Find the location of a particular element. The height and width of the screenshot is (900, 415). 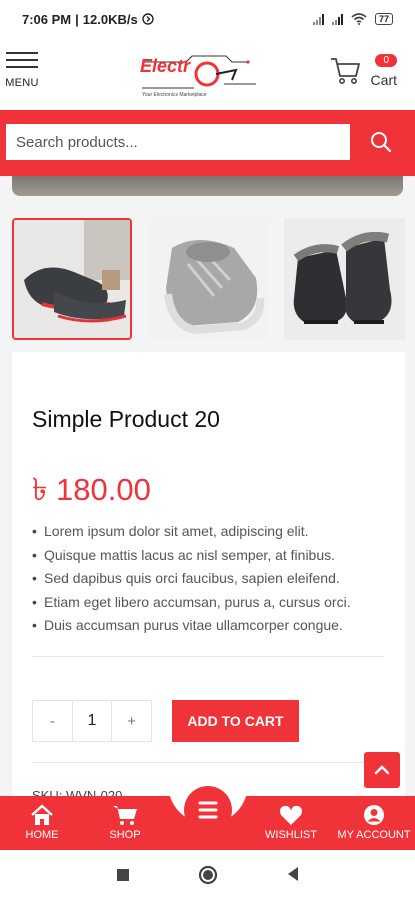

sneaker-grey-icon is located at coordinates (208, 279).